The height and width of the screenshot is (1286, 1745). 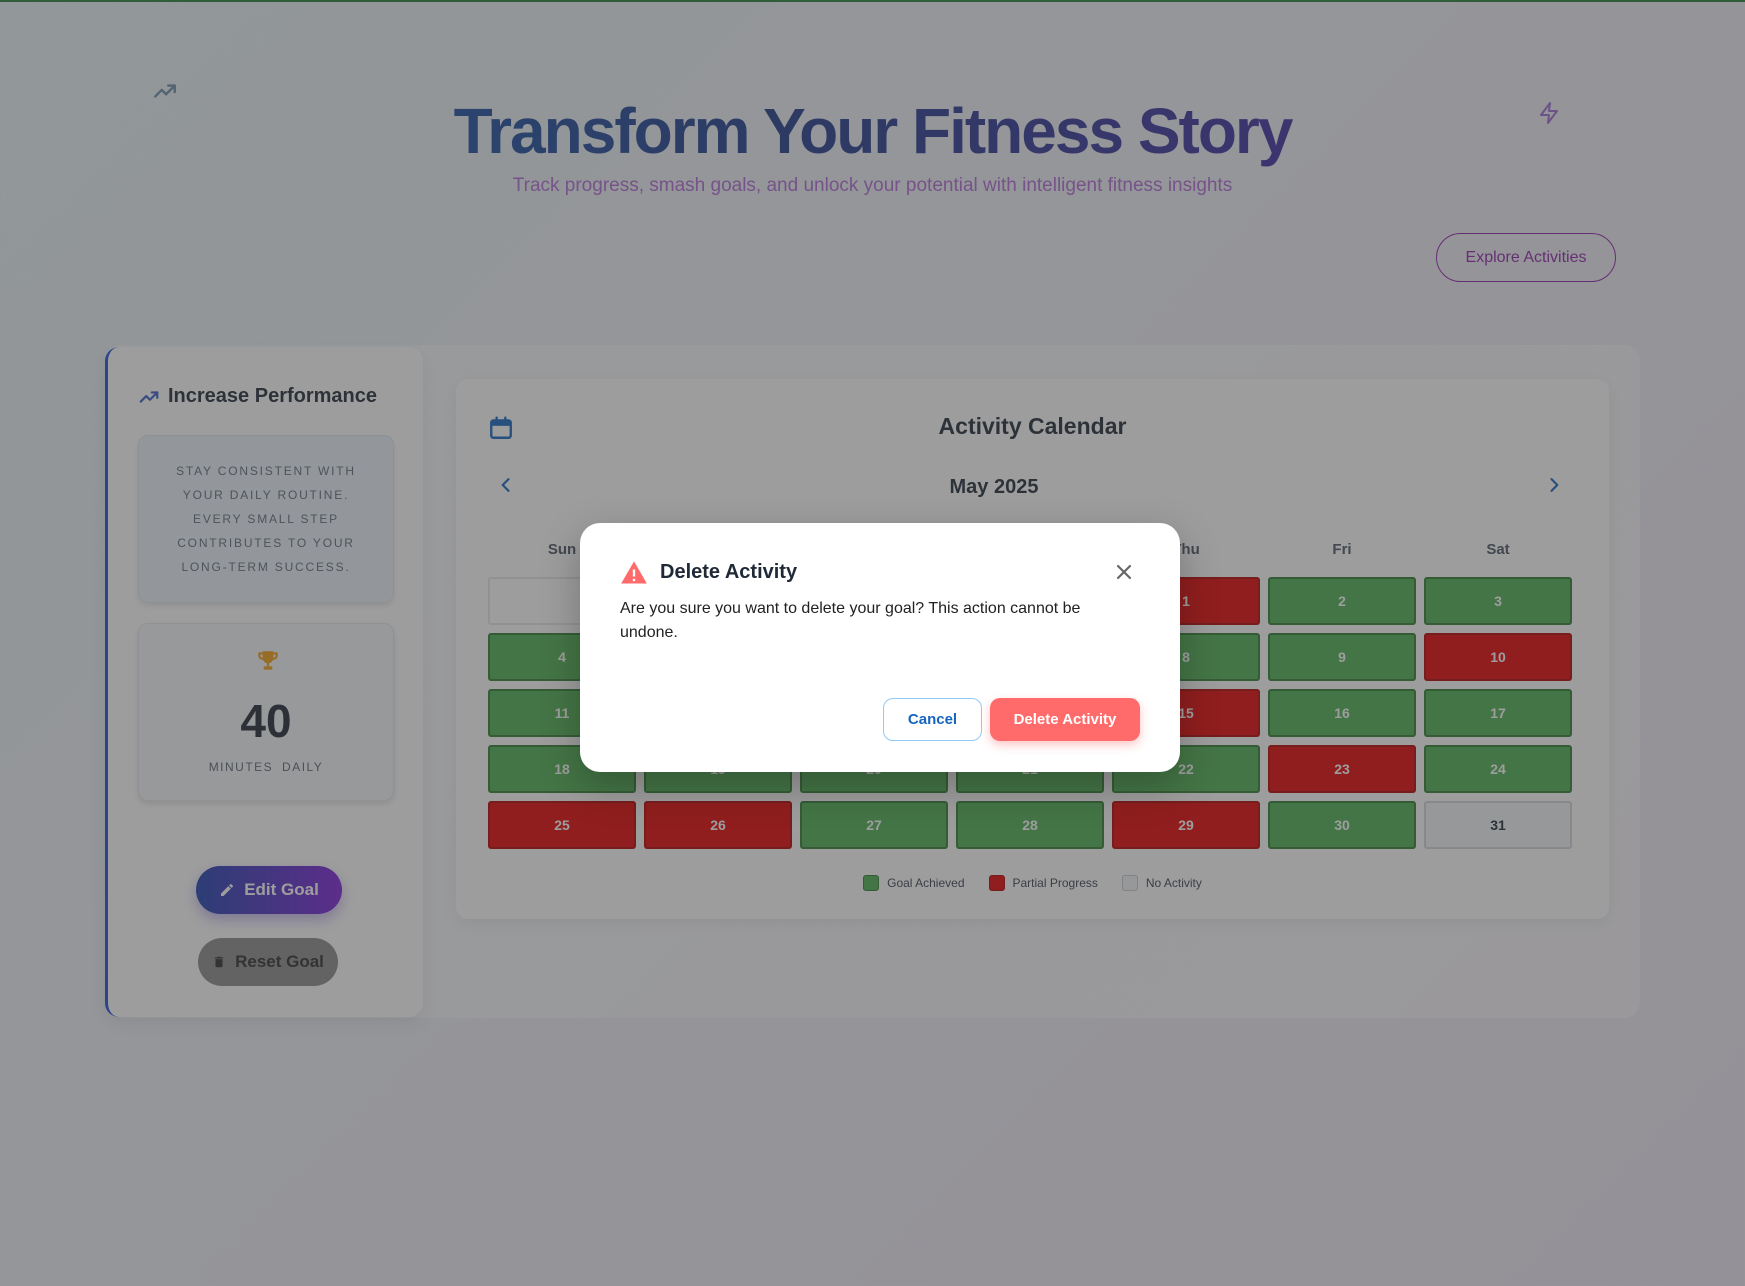 I want to click on dialog-title: Delete Activity, so click(x=729, y=572).